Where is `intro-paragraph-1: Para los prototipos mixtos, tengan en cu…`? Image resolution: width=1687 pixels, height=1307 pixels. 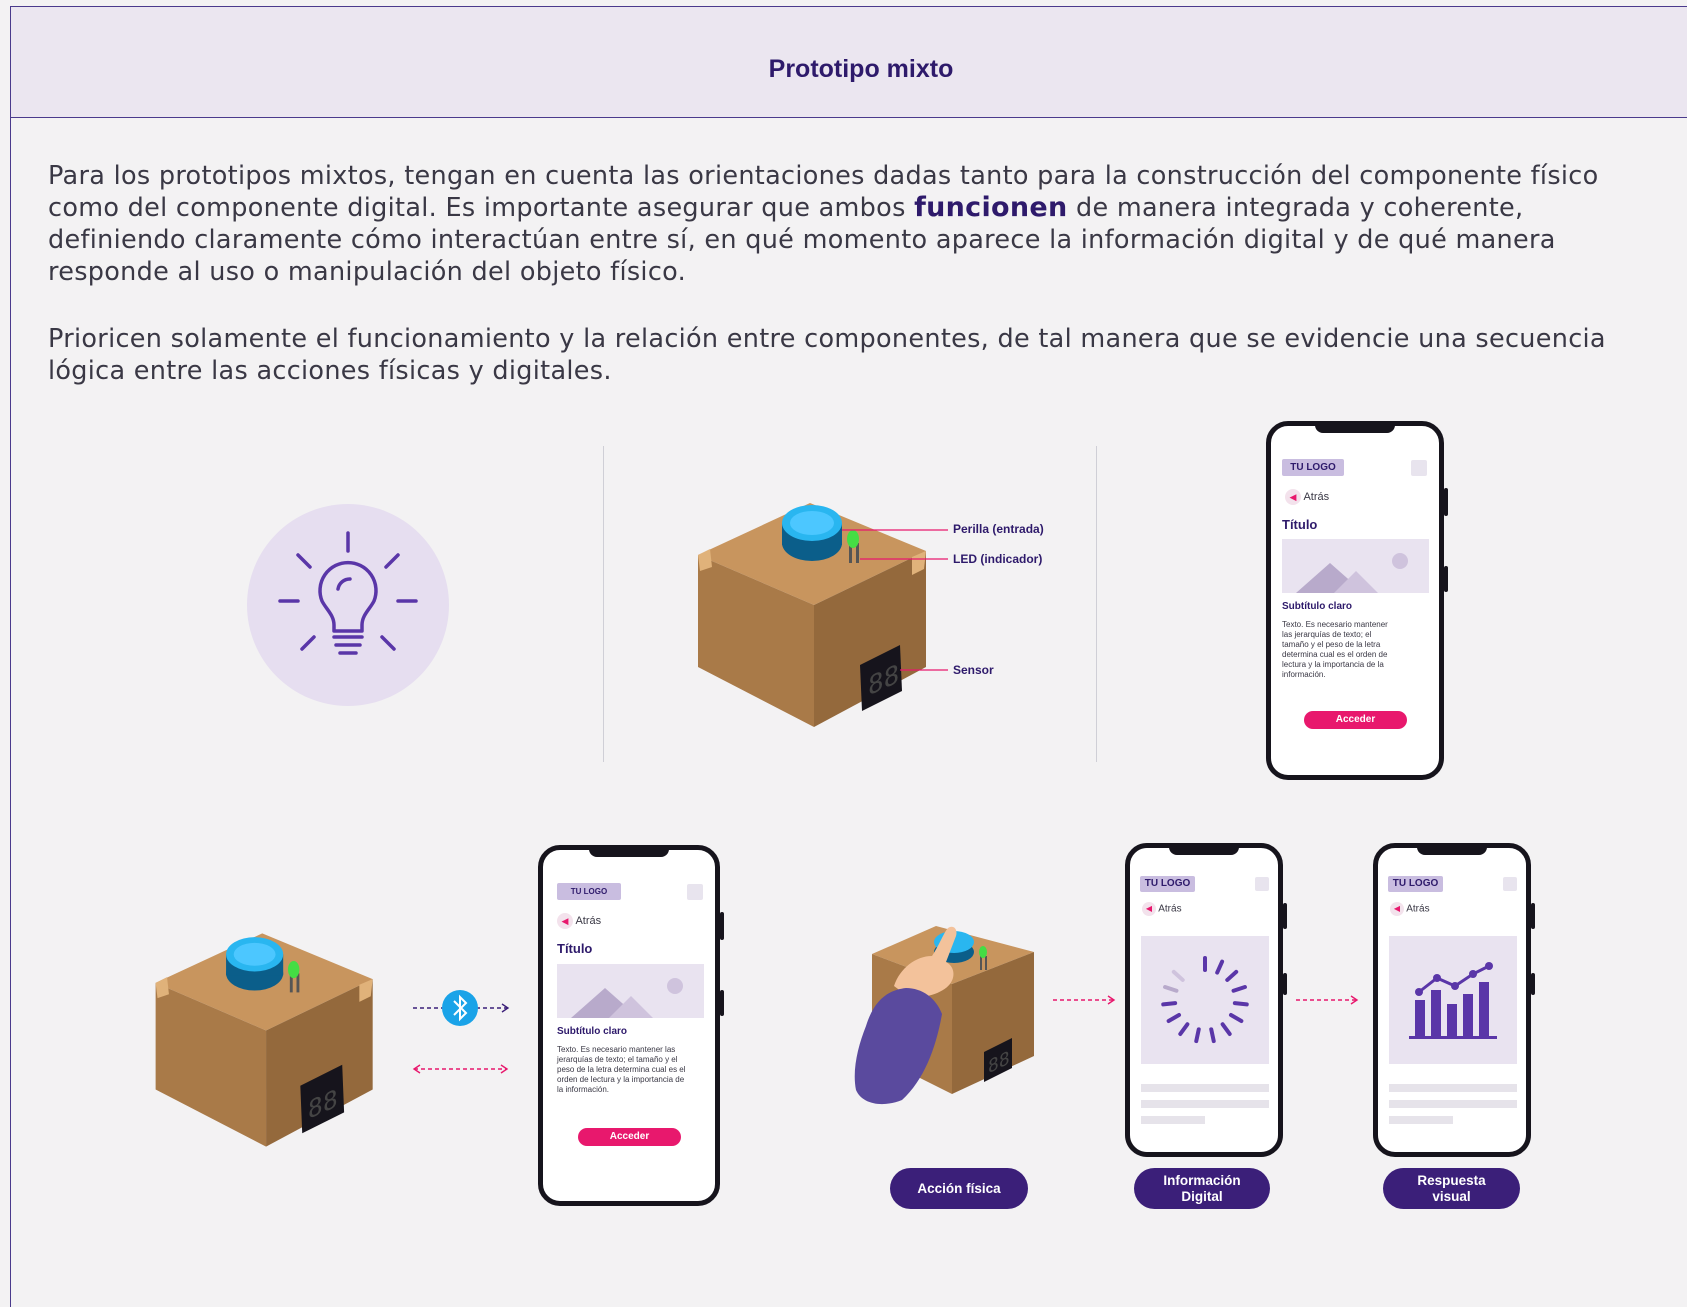 intro-paragraph-1: Para los prototipos mixtos, tengan en cu… is located at coordinates (853, 224).